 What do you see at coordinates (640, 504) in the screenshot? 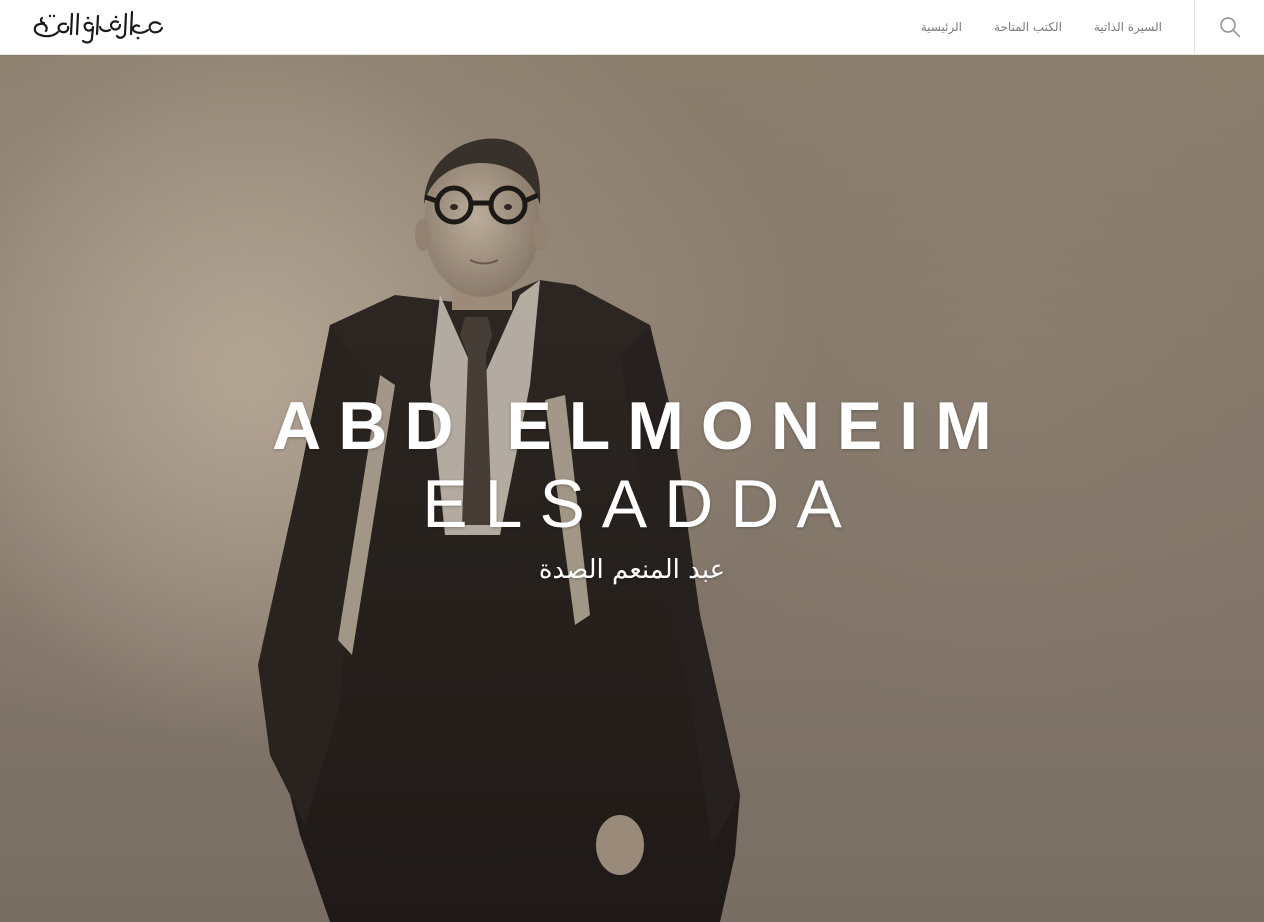
I see `hero-title-last-name: ELSADDA` at bounding box center [640, 504].